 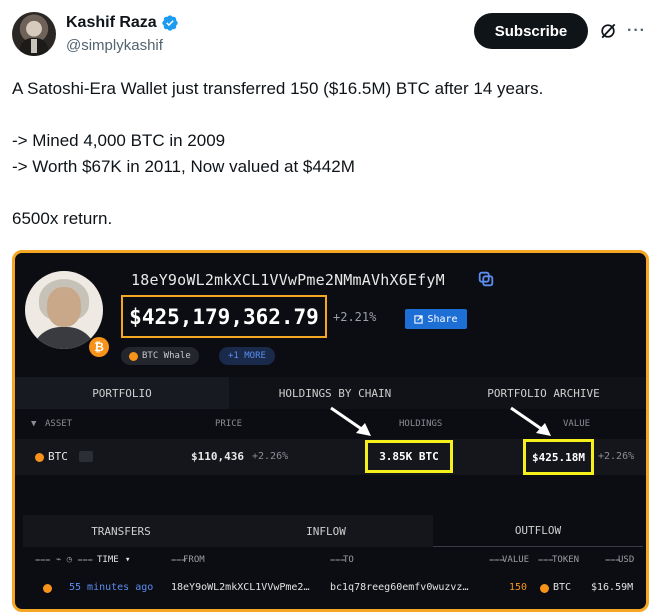 I want to click on author-display-name: Kashif Raza, so click(x=111, y=23).